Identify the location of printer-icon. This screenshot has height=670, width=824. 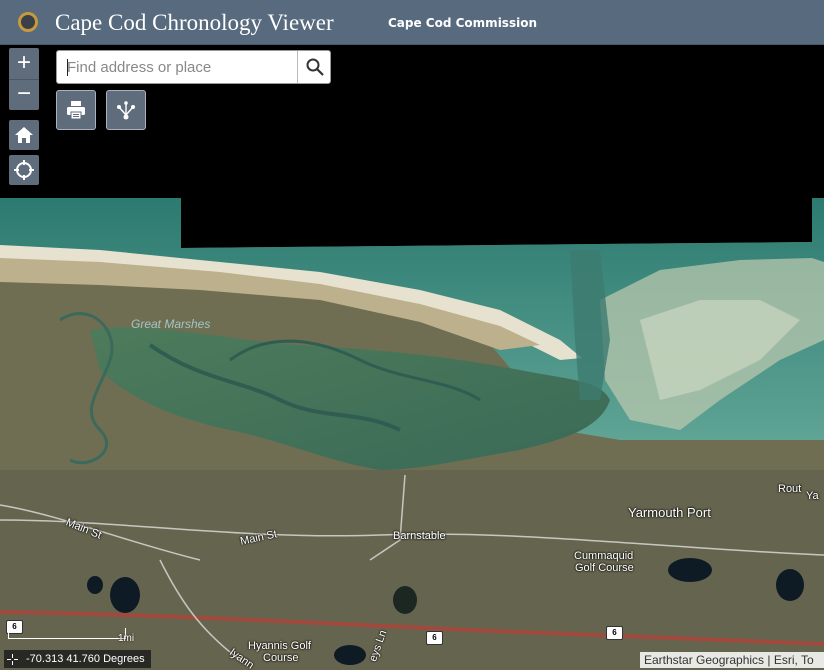
(76, 110).